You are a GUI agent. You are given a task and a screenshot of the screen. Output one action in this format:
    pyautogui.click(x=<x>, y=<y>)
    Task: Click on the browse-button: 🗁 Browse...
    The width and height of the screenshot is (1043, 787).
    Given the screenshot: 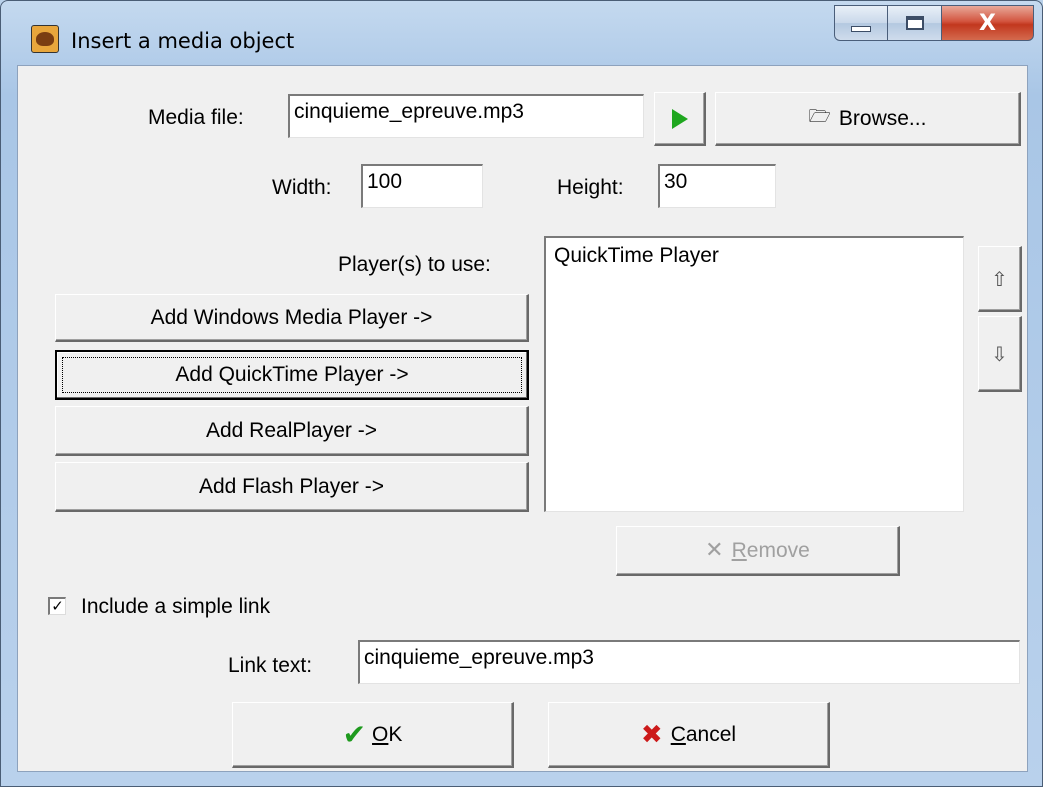 What is the action you would take?
    pyautogui.click(x=868, y=119)
    